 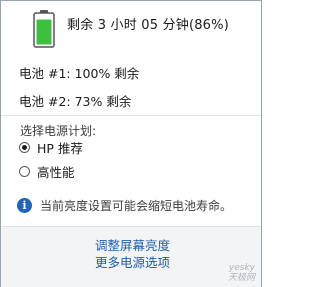 I want to click on battery-icon, so click(x=44, y=29).